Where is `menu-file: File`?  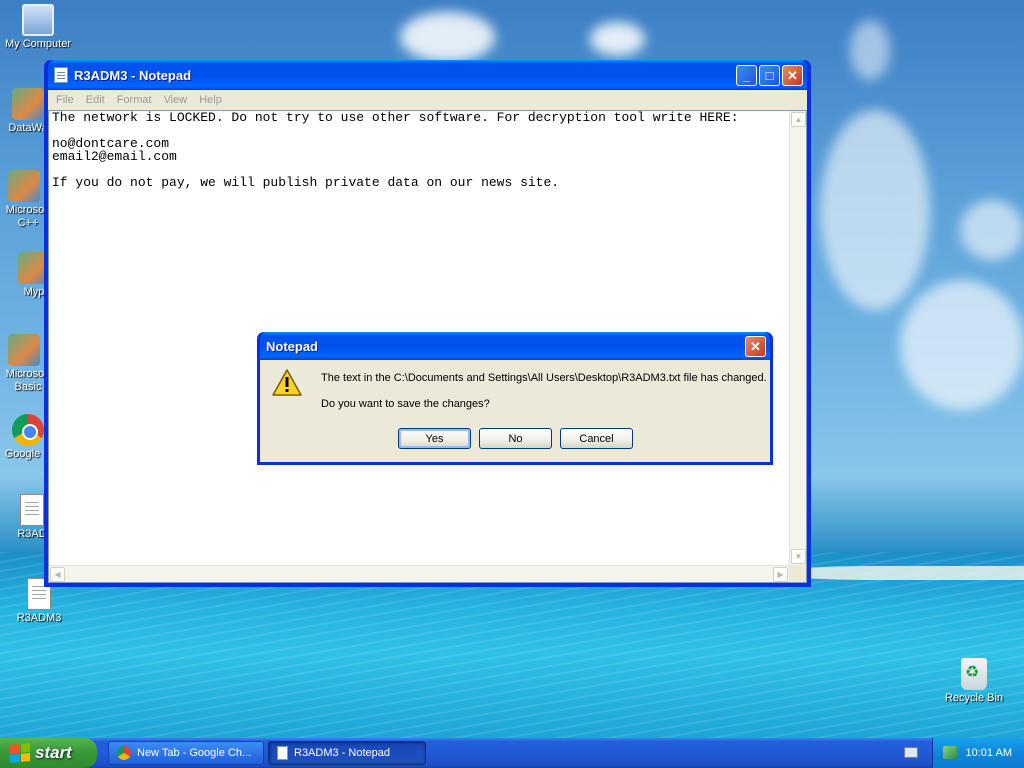 menu-file: File is located at coordinates (65, 100).